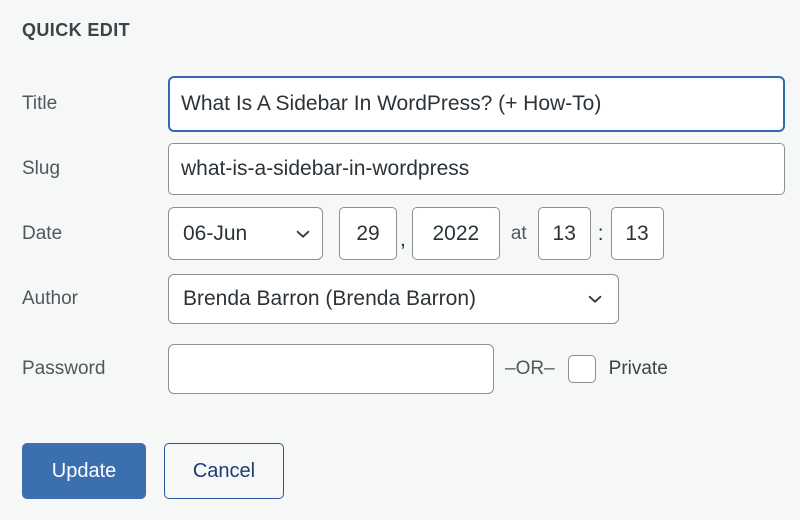 The image size is (800, 520). I want to click on date-label: Date, so click(42, 233).